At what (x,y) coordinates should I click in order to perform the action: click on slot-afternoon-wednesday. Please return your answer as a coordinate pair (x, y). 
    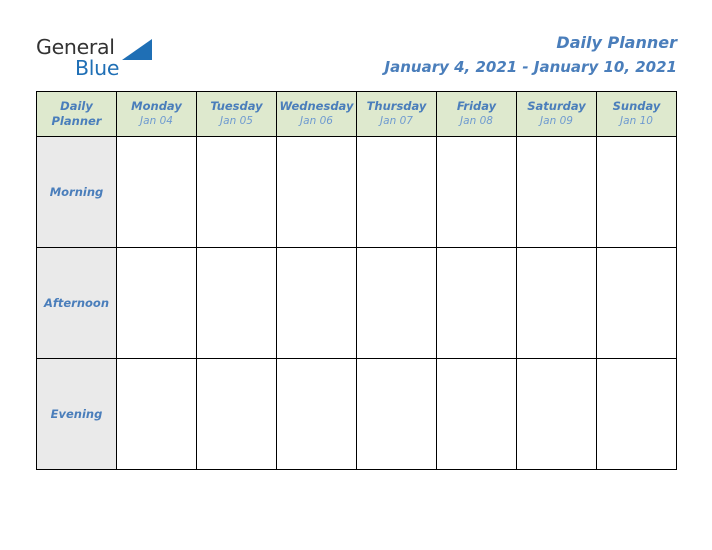
    Looking at the image, I should click on (316, 303).